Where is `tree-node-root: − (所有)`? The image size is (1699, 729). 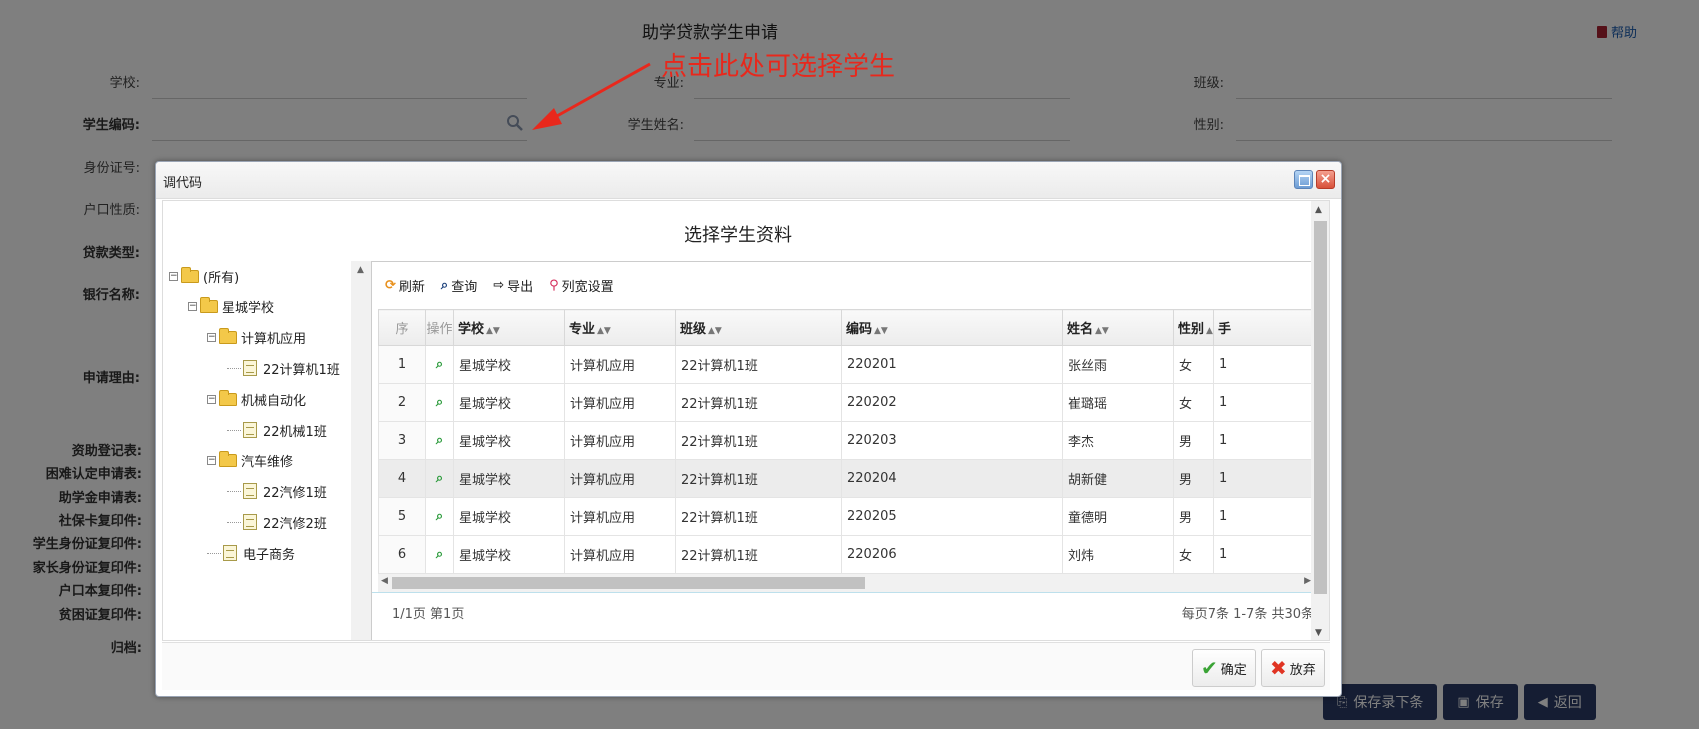
tree-node-root: − (所有) is located at coordinates (204, 276).